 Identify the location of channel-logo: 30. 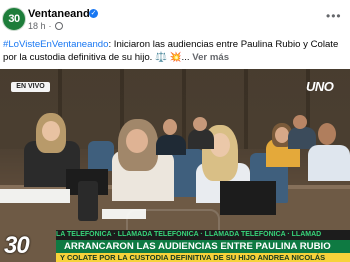
(17, 245).